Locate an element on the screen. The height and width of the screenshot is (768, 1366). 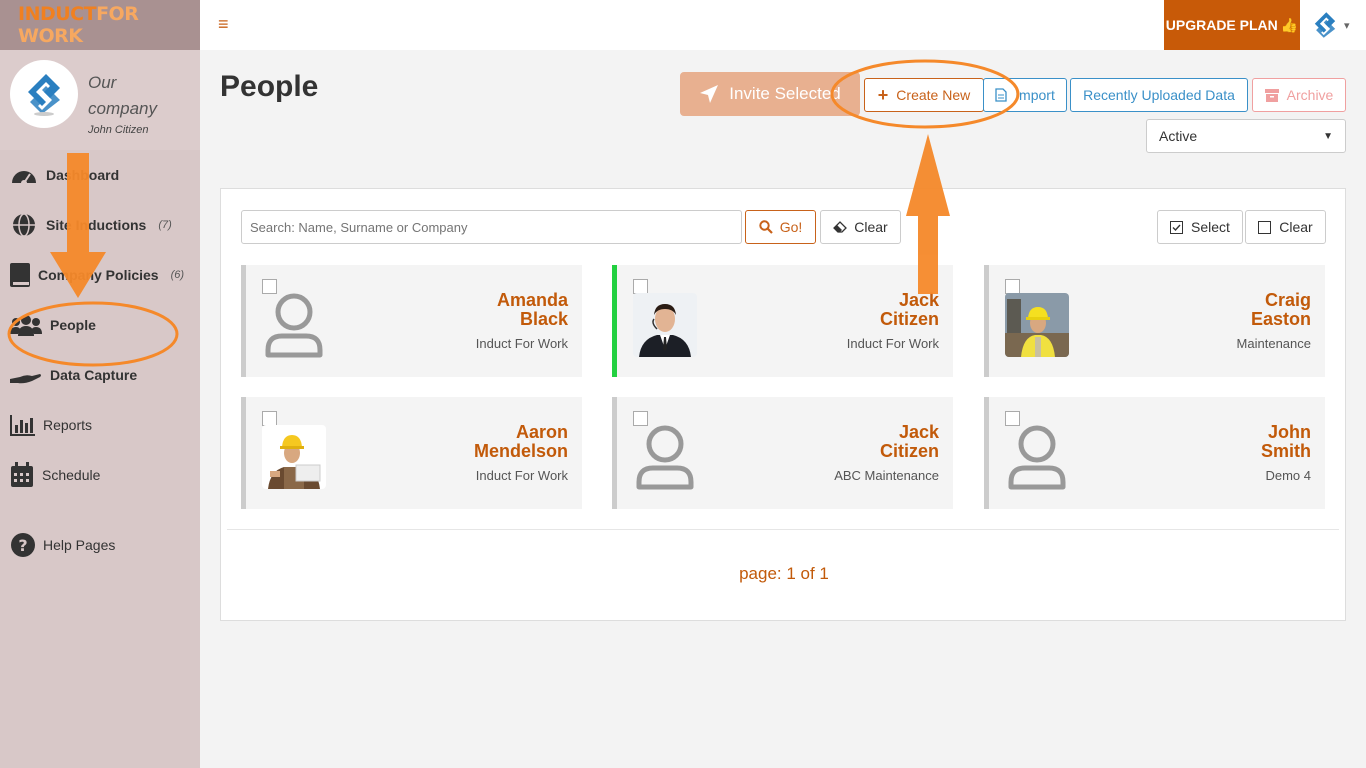
chevron-down-icon: ▾ is located at coordinates (1347, 25).